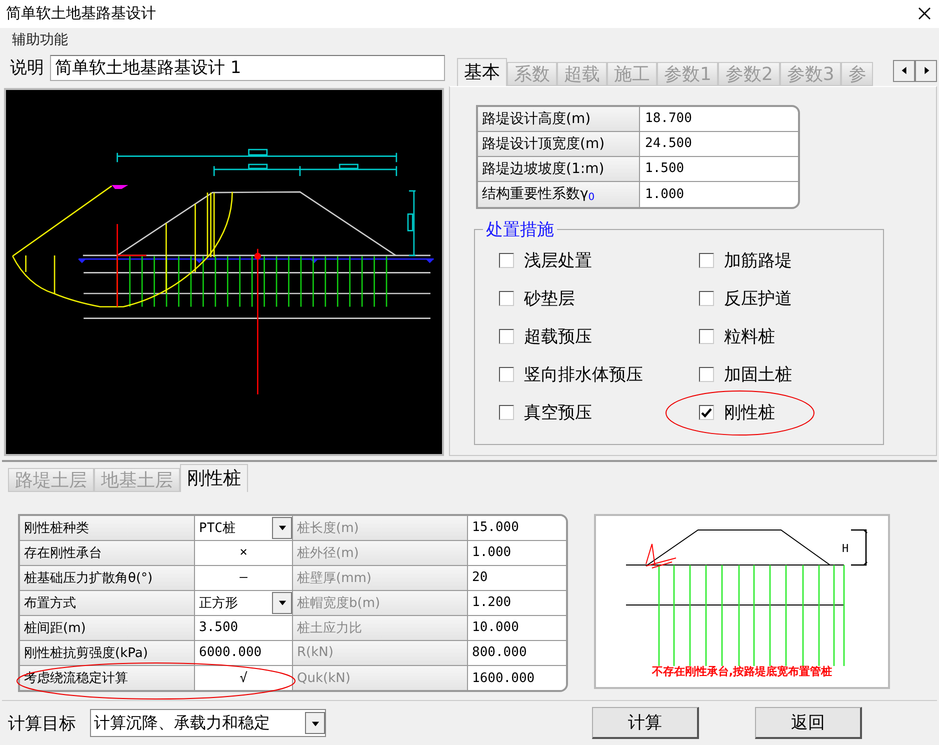  What do you see at coordinates (719, 144) in the screenshot?
I see `parameter-value: 24.500` at bounding box center [719, 144].